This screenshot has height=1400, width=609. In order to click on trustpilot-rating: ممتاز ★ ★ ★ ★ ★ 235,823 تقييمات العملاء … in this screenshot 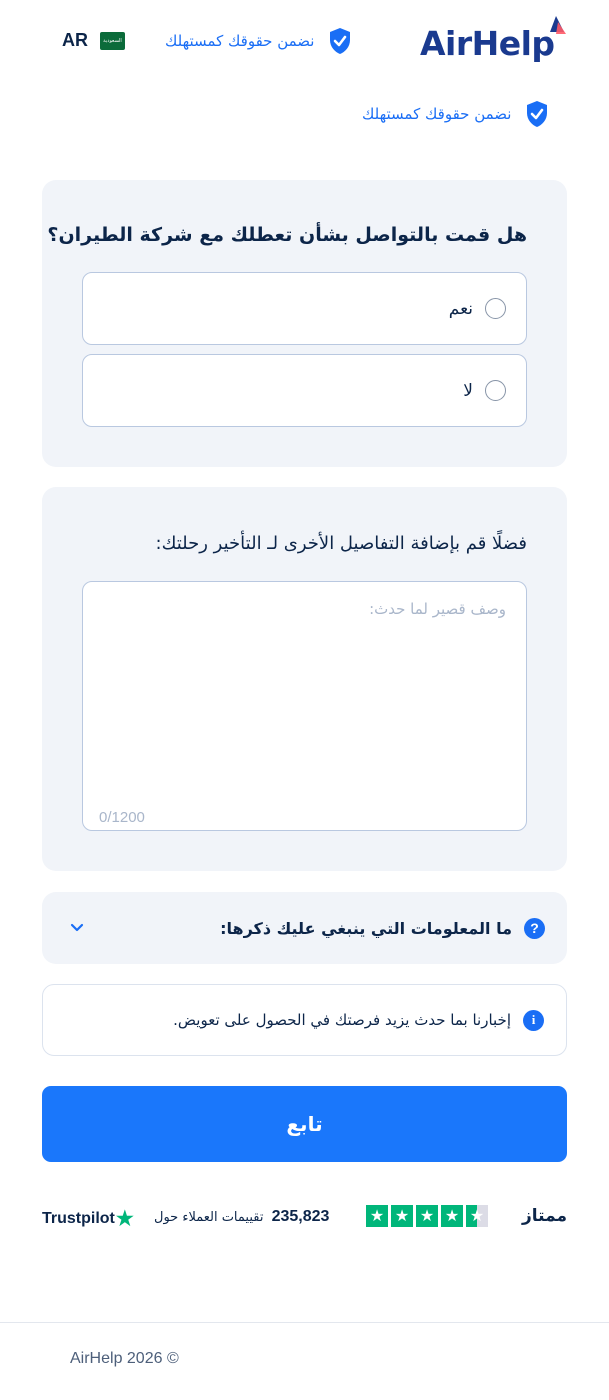, I will do `click(304, 1218)`.